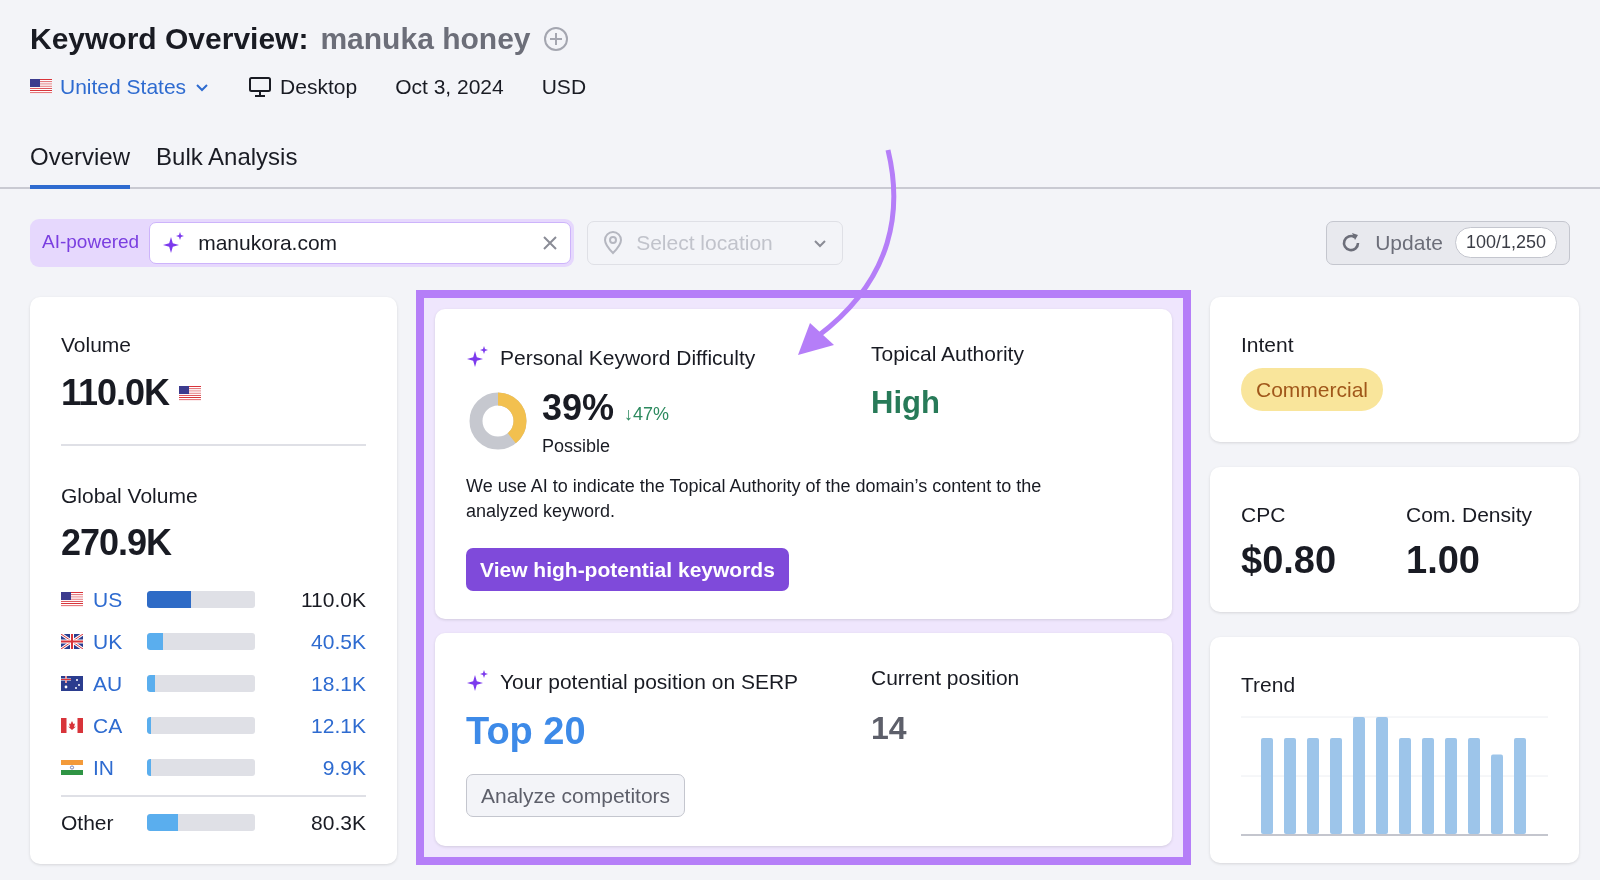  What do you see at coordinates (120, 683) in the screenshot?
I see `country-link: AU` at bounding box center [120, 683].